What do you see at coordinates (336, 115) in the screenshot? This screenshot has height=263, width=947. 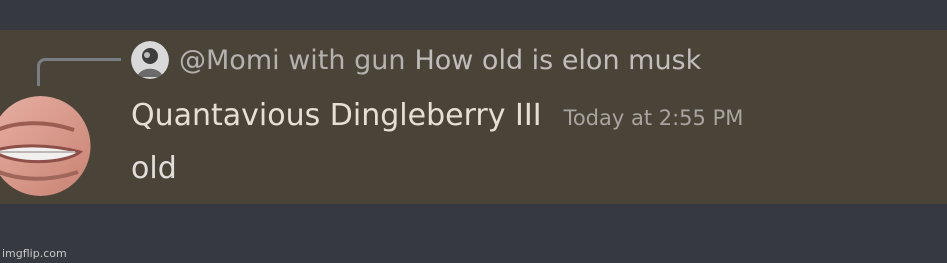 I see `message-author-name: Quantavious Dingleberry III` at bounding box center [336, 115].